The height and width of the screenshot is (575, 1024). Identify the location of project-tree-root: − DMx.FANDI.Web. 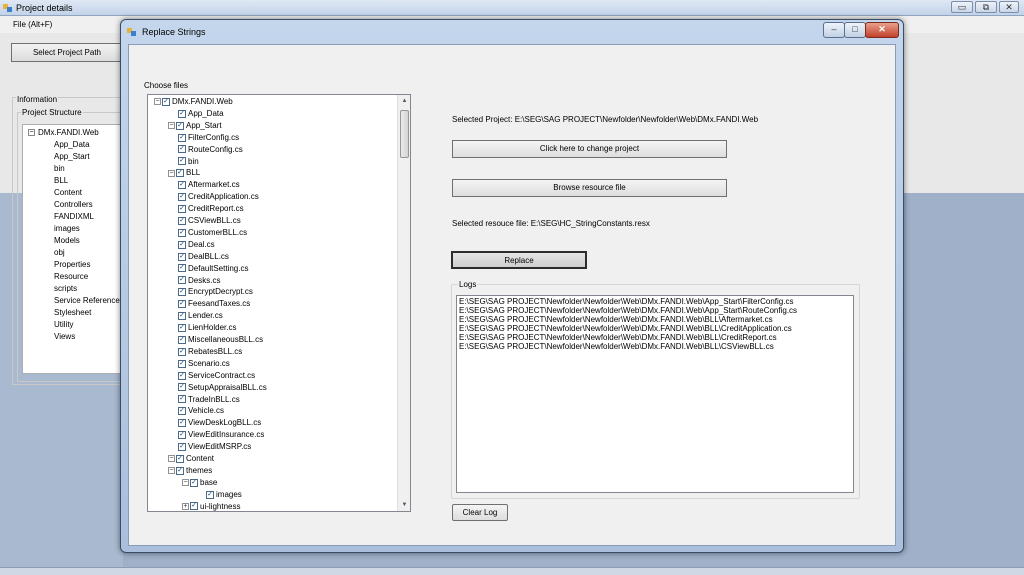
(63, 132).